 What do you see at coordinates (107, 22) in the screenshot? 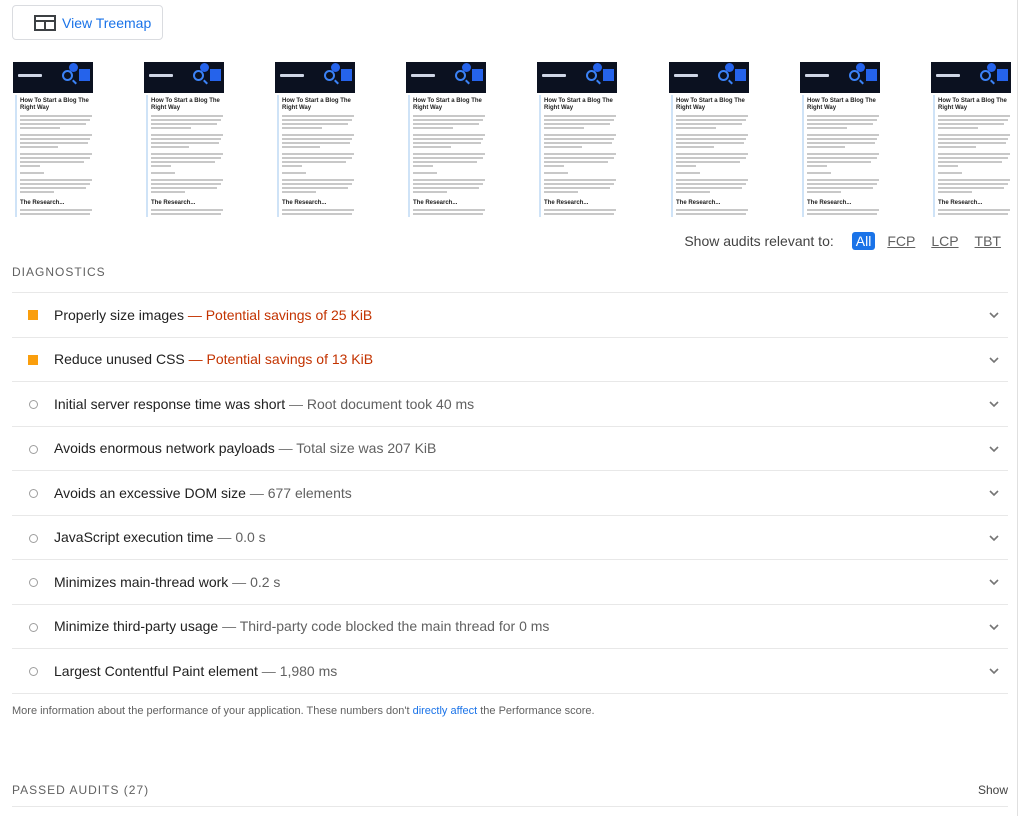
I see `view-treemap-label: View Treemap` at bounding box center [107, 22].